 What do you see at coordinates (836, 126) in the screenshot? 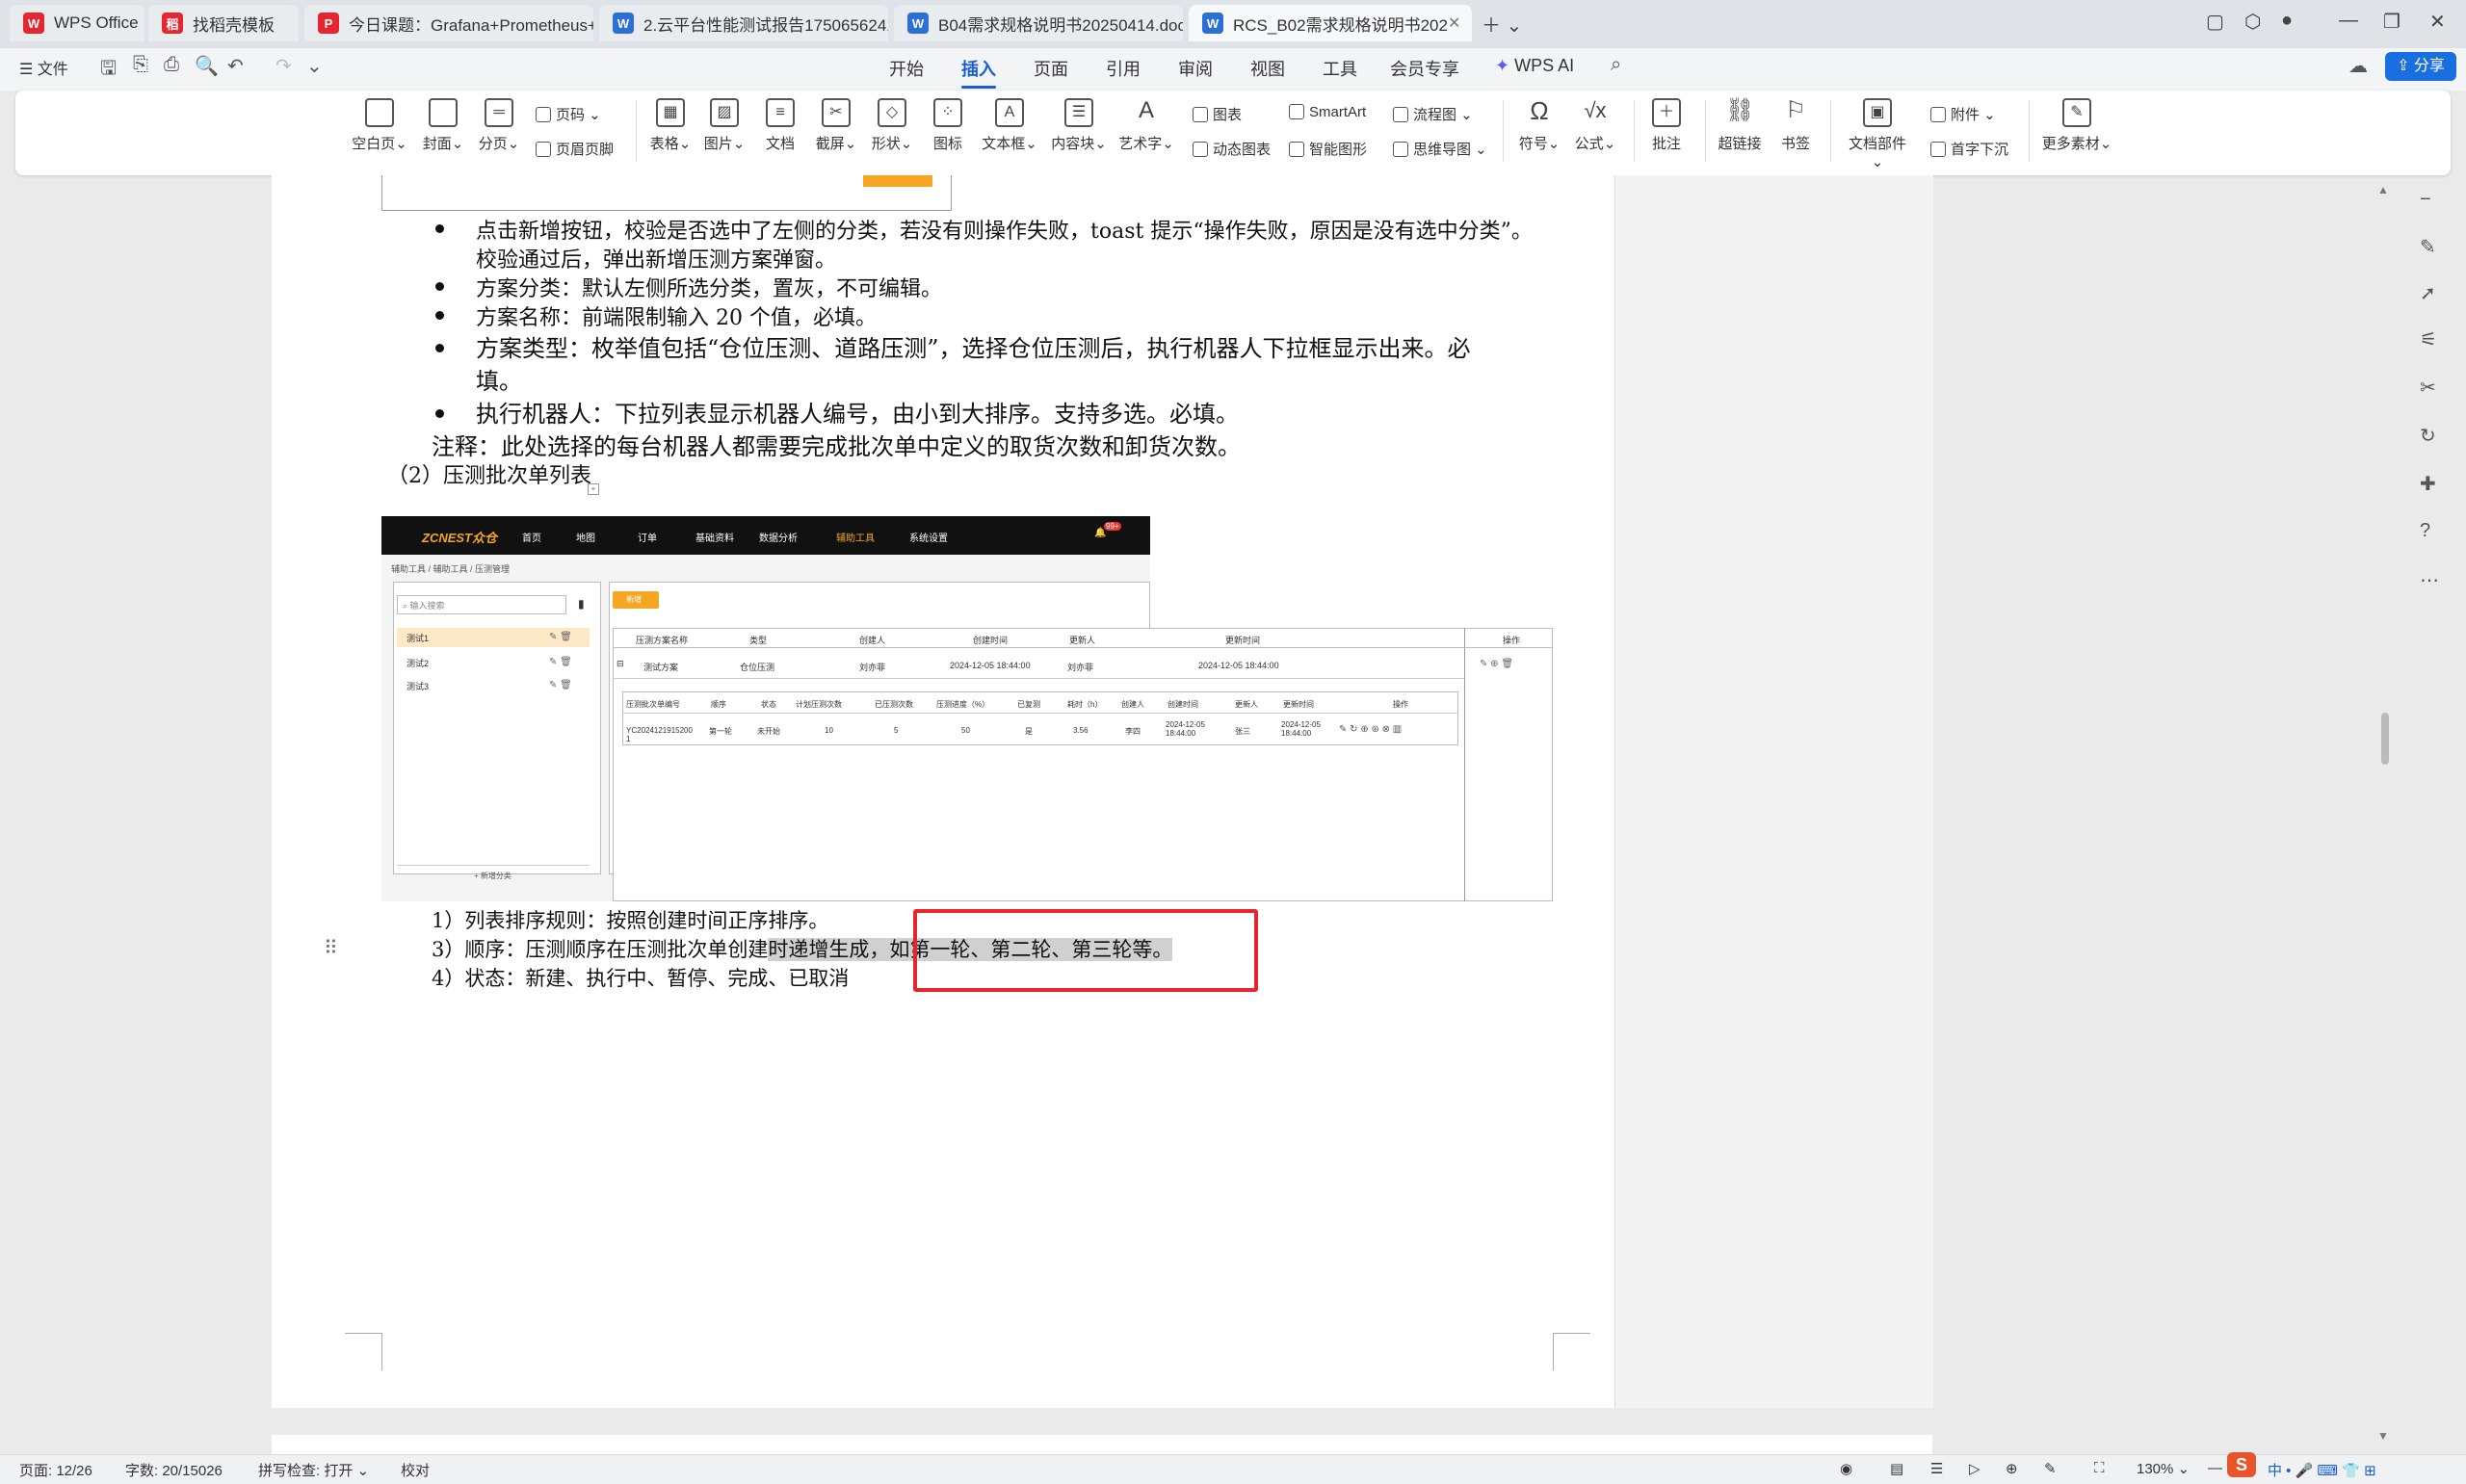
I see `screenshot-button: ✂ 截屏⌄` at bounding box center [836, 126].